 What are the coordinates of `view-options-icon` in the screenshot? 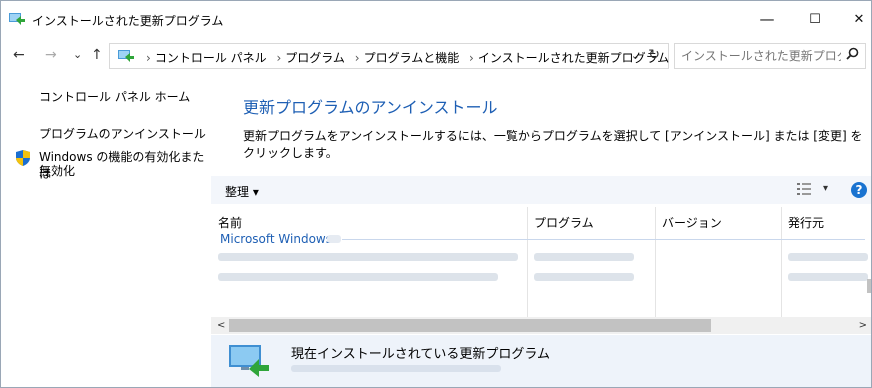 It's located at (805, 189).